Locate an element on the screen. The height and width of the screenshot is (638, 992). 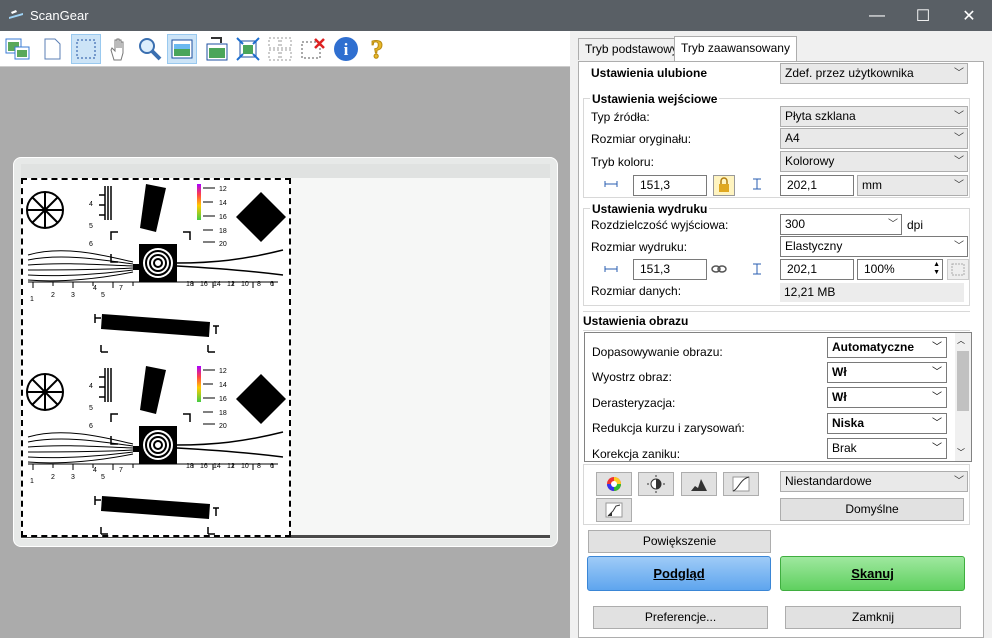
svg-text: 3 is located at coordinates (73, 295).